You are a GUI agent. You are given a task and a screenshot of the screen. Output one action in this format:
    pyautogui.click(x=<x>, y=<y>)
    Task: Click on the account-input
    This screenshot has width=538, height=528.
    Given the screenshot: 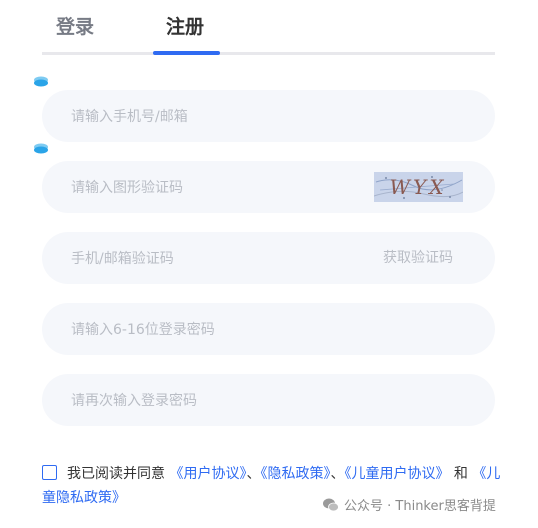 What is the action you would take?
    pyautogui.click(x=221, y=117)
    